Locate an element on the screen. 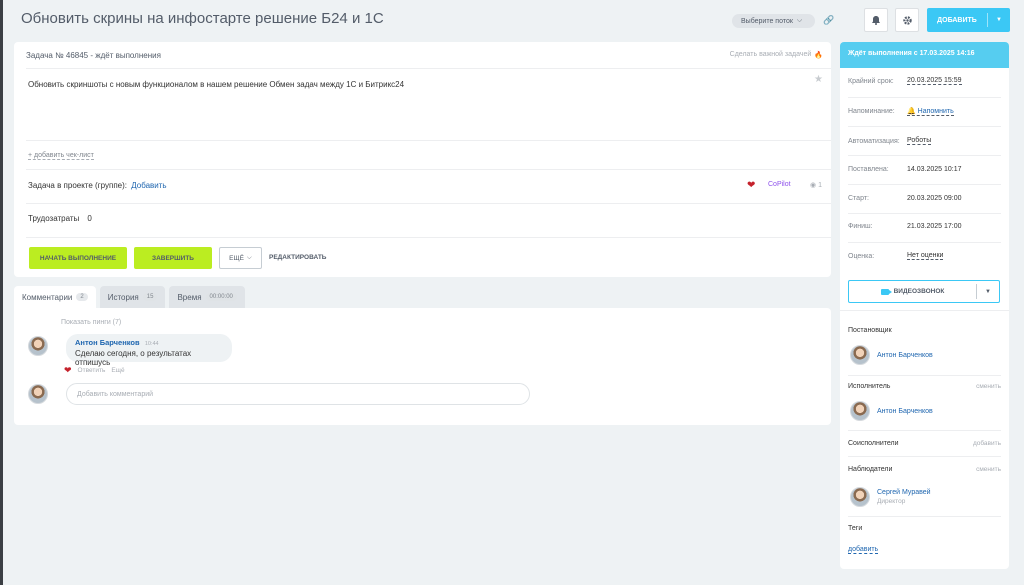 The height and width of the screenshot is (585, 1024). tab-history: История 15 is located at coordinates (132, 297).